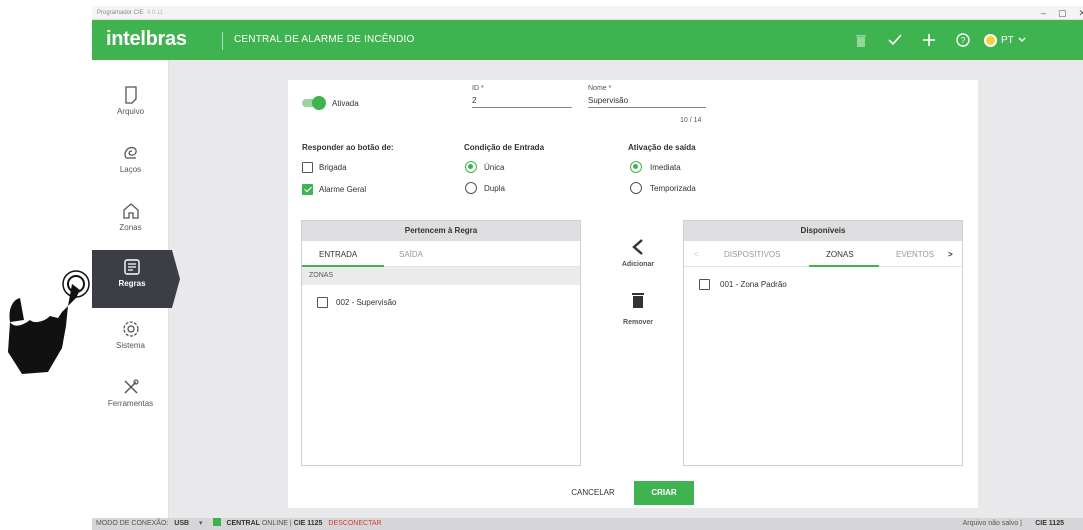  I want to click on active-tab-indicator, so click(343, 266).